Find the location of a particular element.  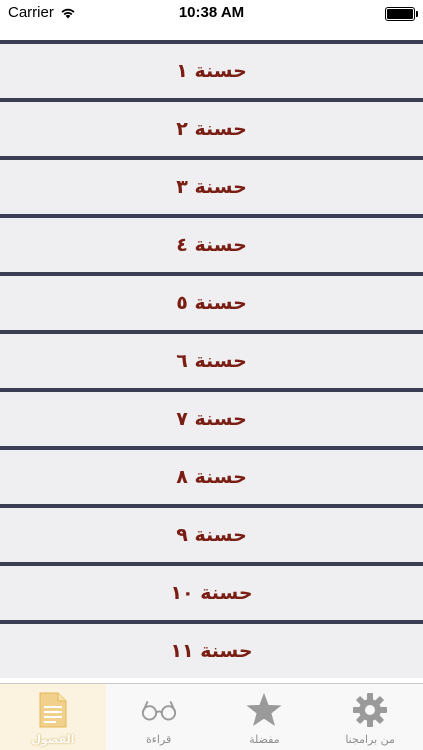

list-item-label: حسنة ٨ is located at coordinates (211, 477).